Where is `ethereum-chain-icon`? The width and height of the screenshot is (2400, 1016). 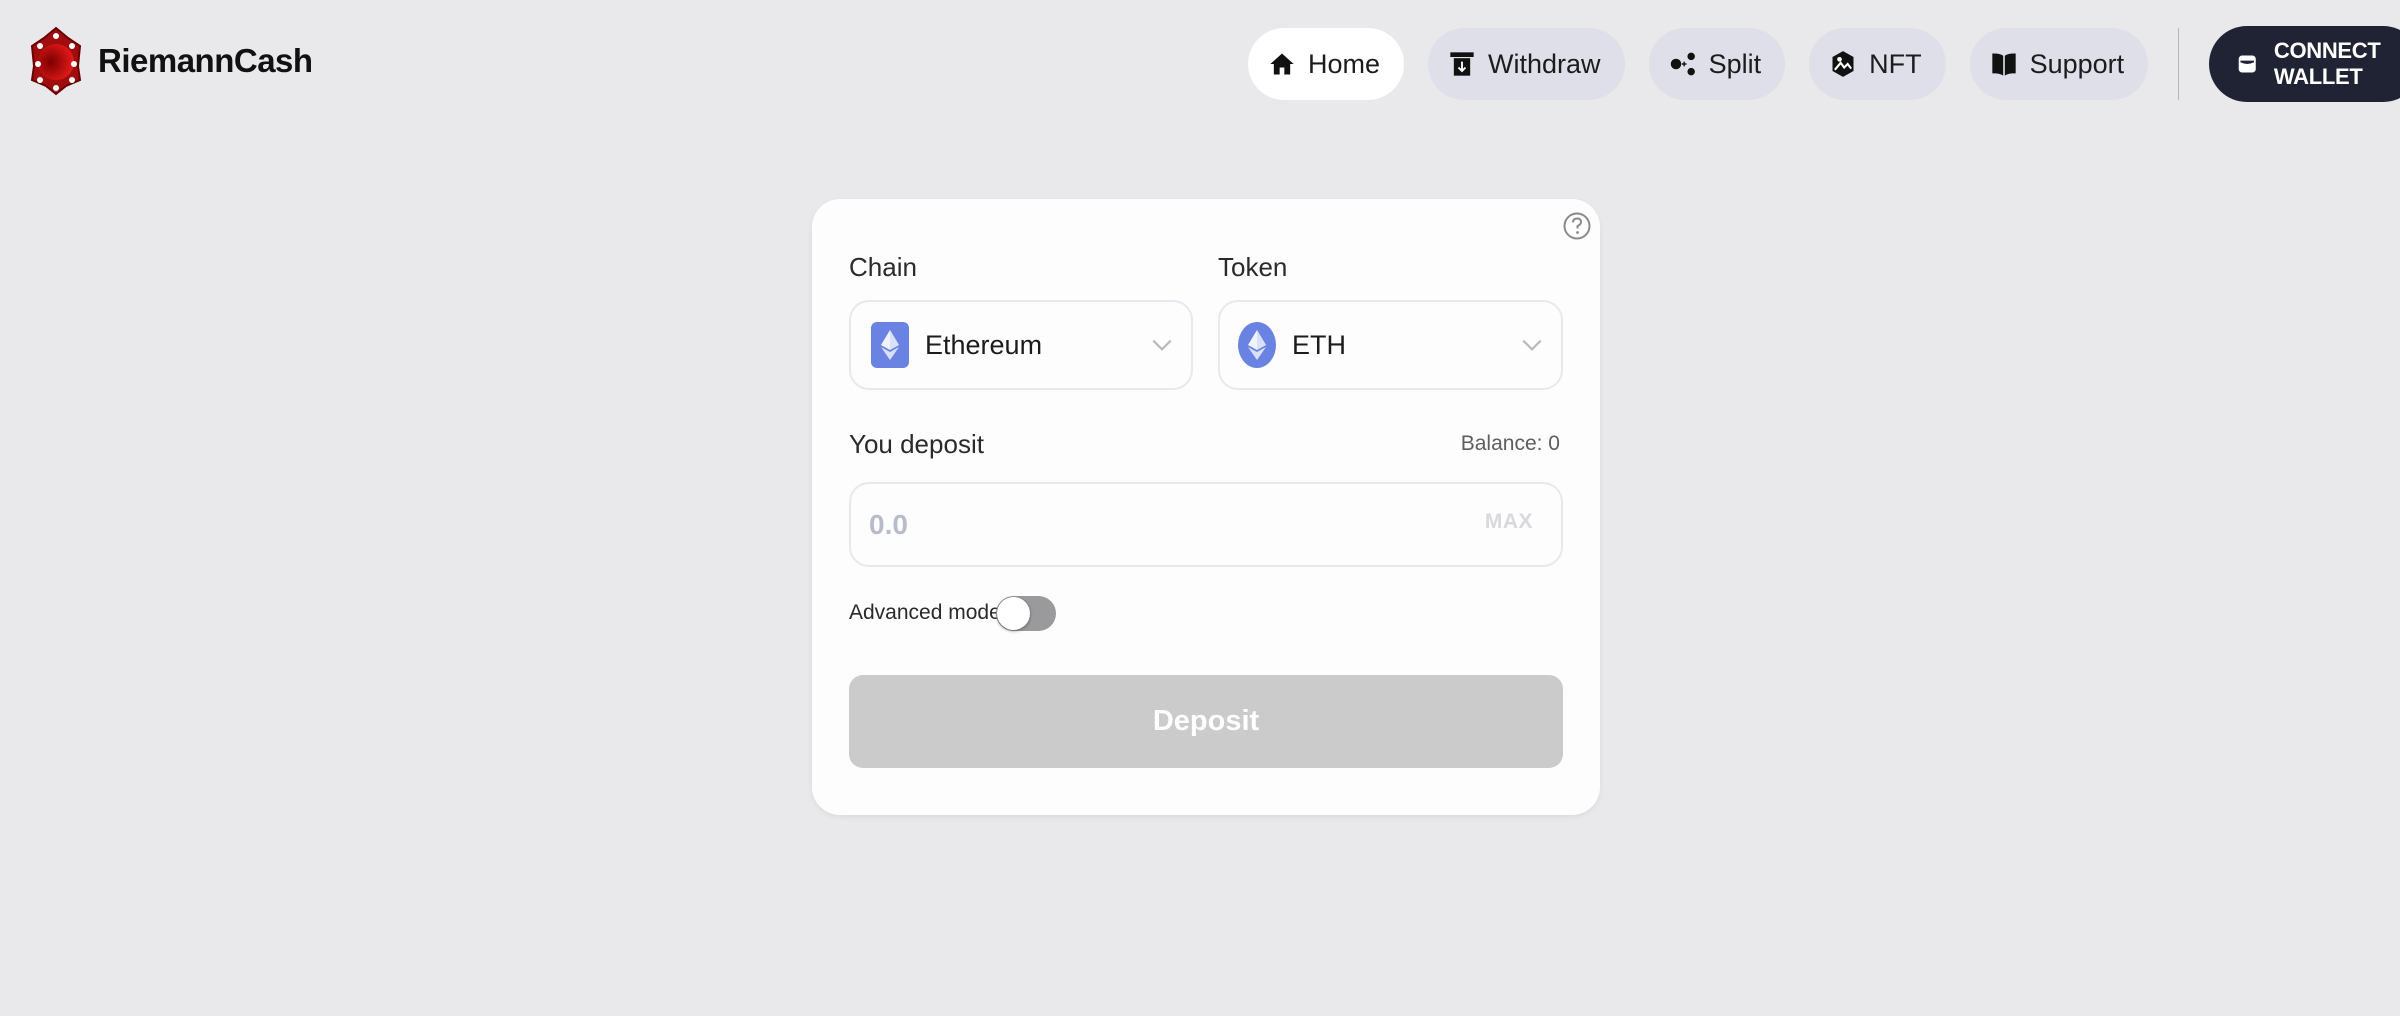
ethereum-chain-icon is located at coordinates (890, 345).